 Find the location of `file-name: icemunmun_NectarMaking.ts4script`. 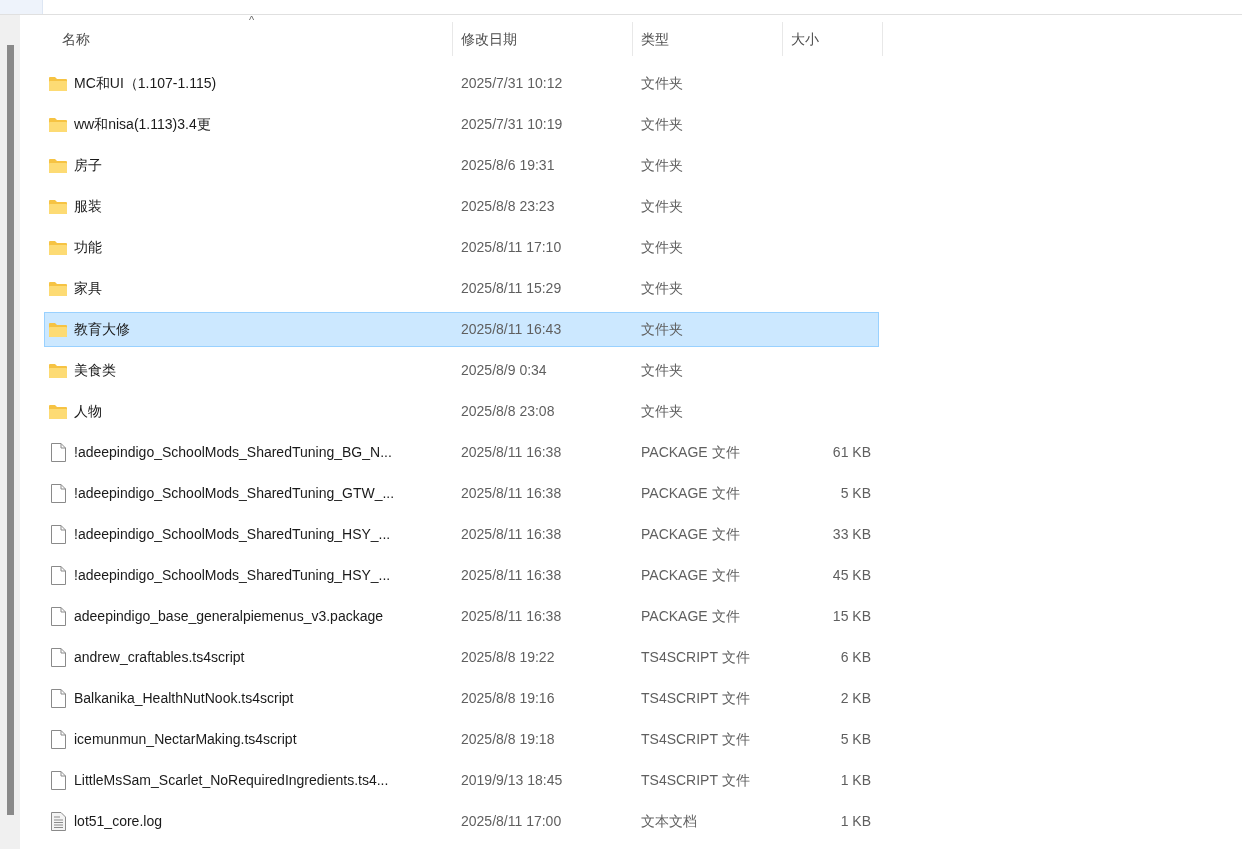

file-name: icemunmun_NectarMaking.ts4script is located at coordinates (185, 739).